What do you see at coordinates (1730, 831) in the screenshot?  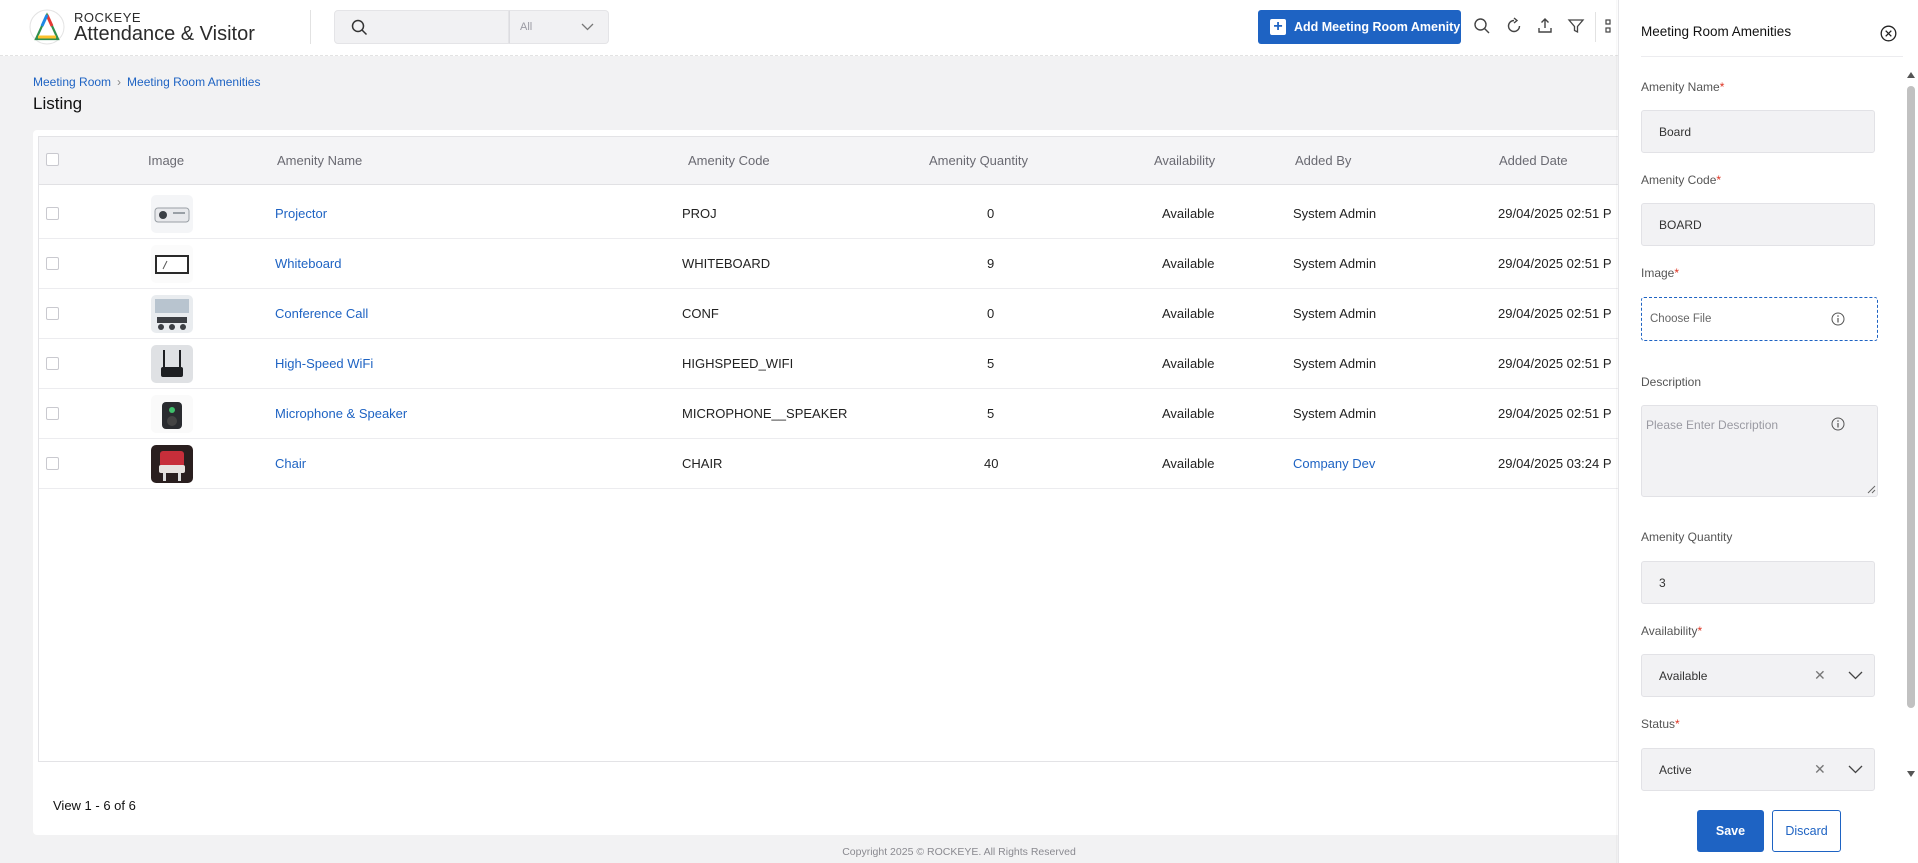 I see `save-button: Save` at bounding box center [1730, 831].